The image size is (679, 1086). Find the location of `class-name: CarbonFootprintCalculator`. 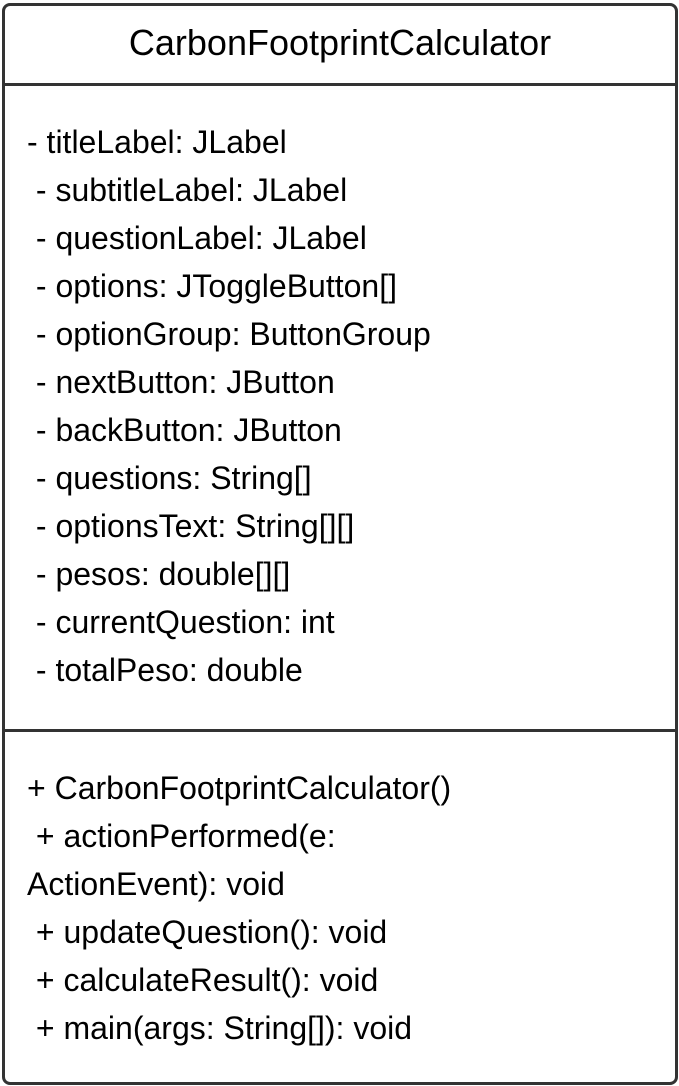

class-name: CarbonFootprintCalculator is located at coordinates (340, 42).